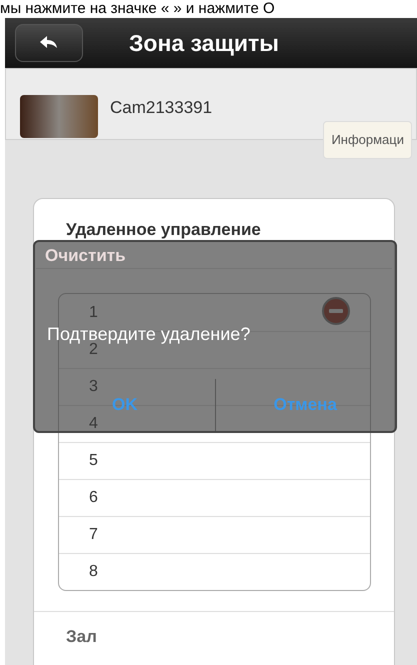  Describe the element at coordinates (93, 387) in the screenshot. I see `zone-label: 3` at that location.